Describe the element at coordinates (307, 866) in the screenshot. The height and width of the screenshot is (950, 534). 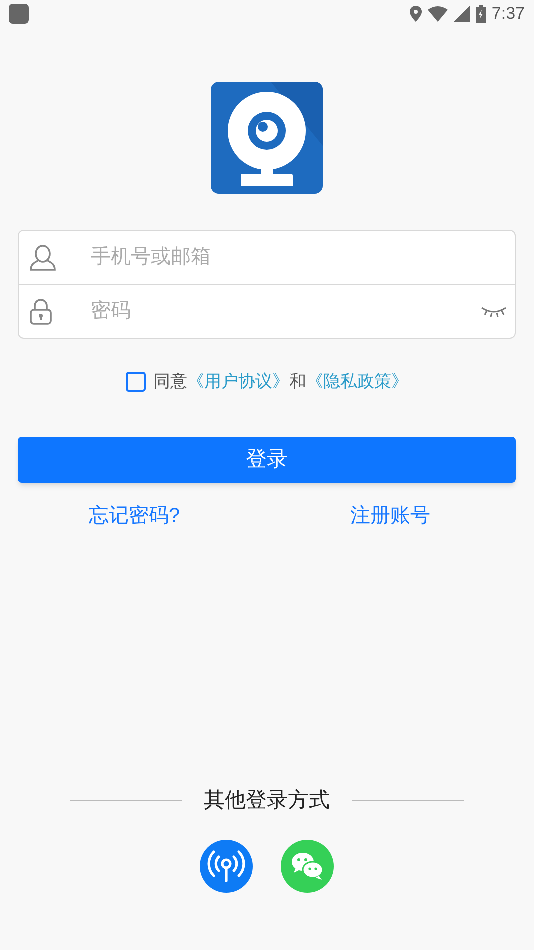
I see `wechat-login-icon` at that location.